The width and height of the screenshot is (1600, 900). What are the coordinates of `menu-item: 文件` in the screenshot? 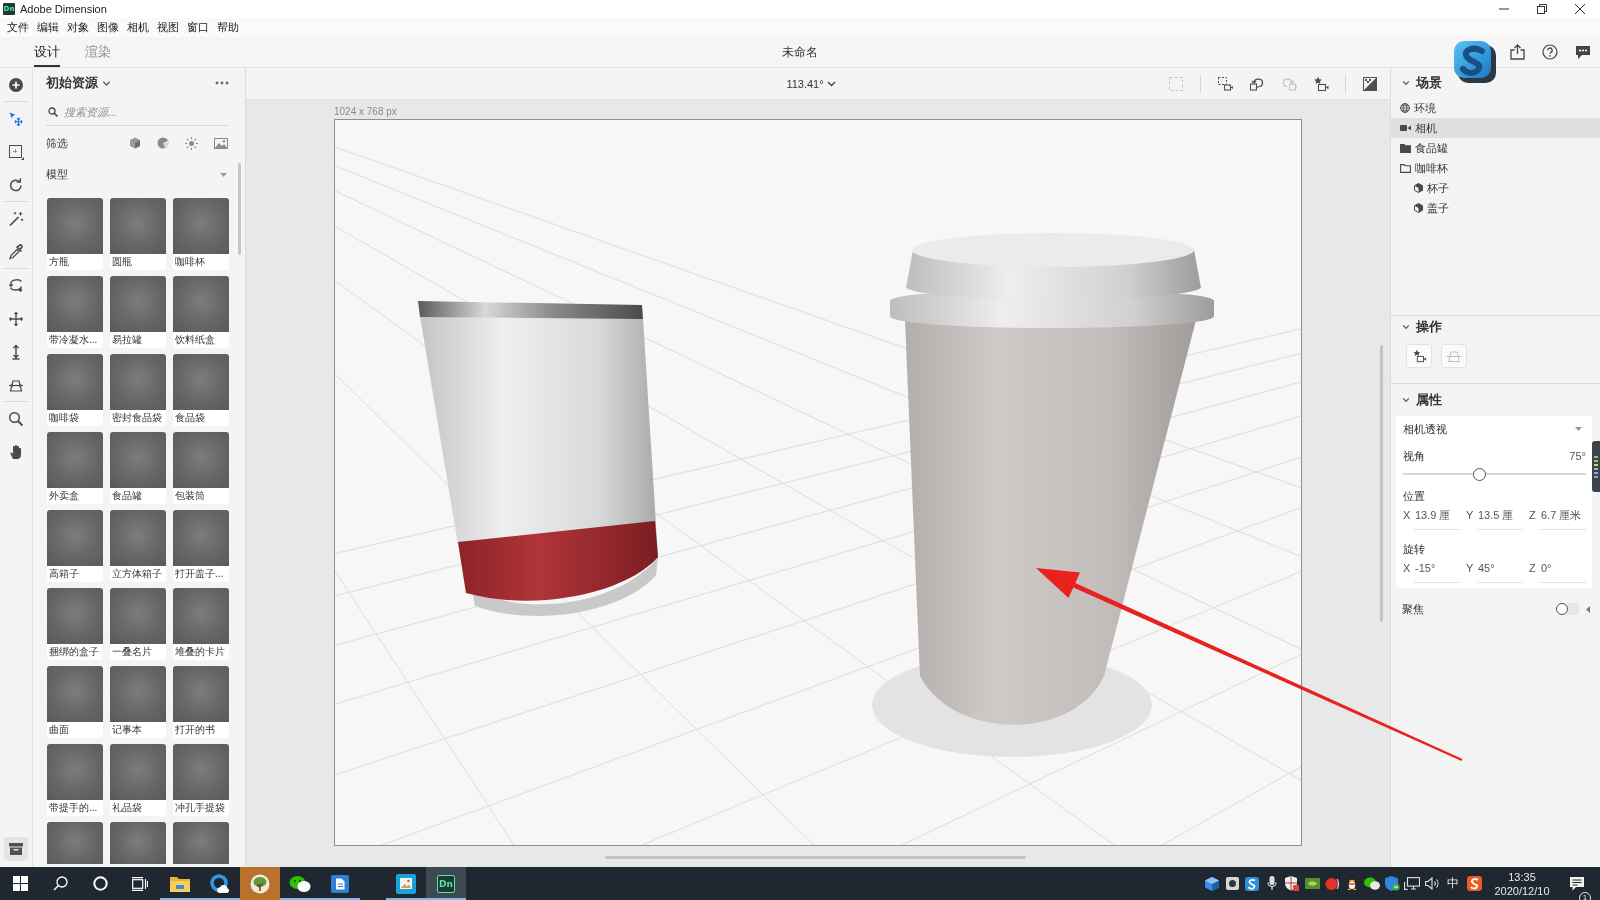 It's located at (18, 27).